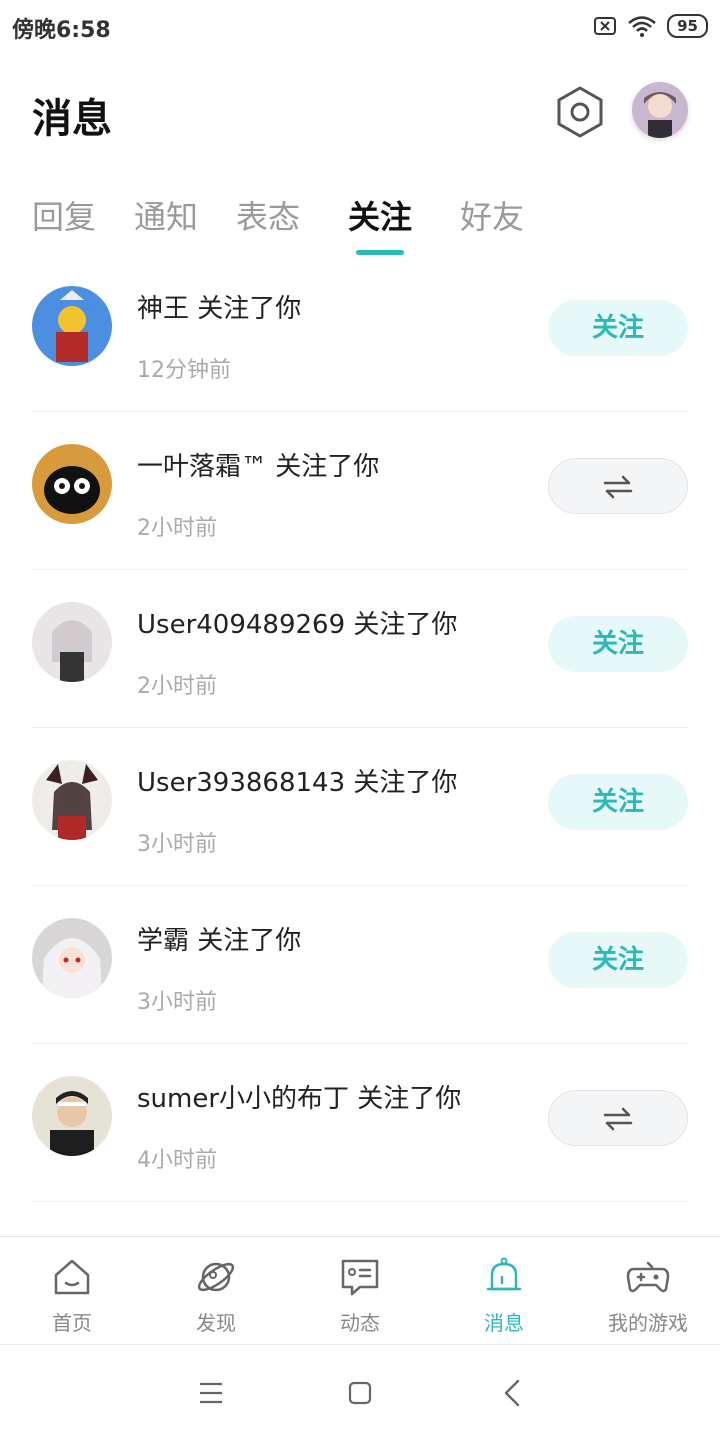 The height and width of the screenshot is (1441, 720). Describe the element at coordinates (72, 1277) in the screenshot. I see `home-icon` at that location.